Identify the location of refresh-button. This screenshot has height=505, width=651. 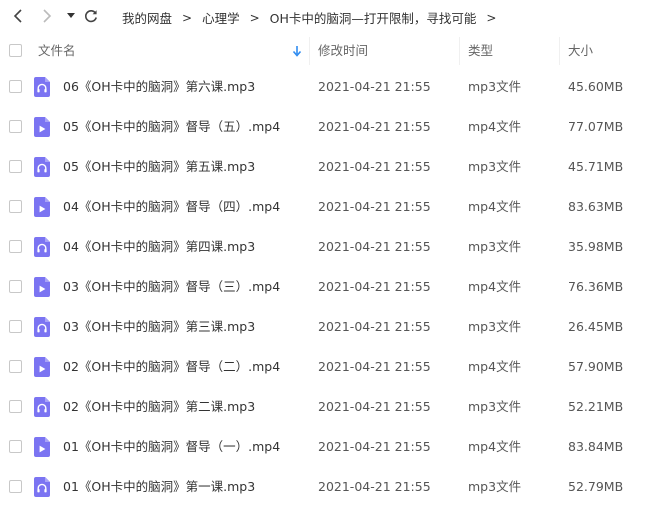
(91, 16).